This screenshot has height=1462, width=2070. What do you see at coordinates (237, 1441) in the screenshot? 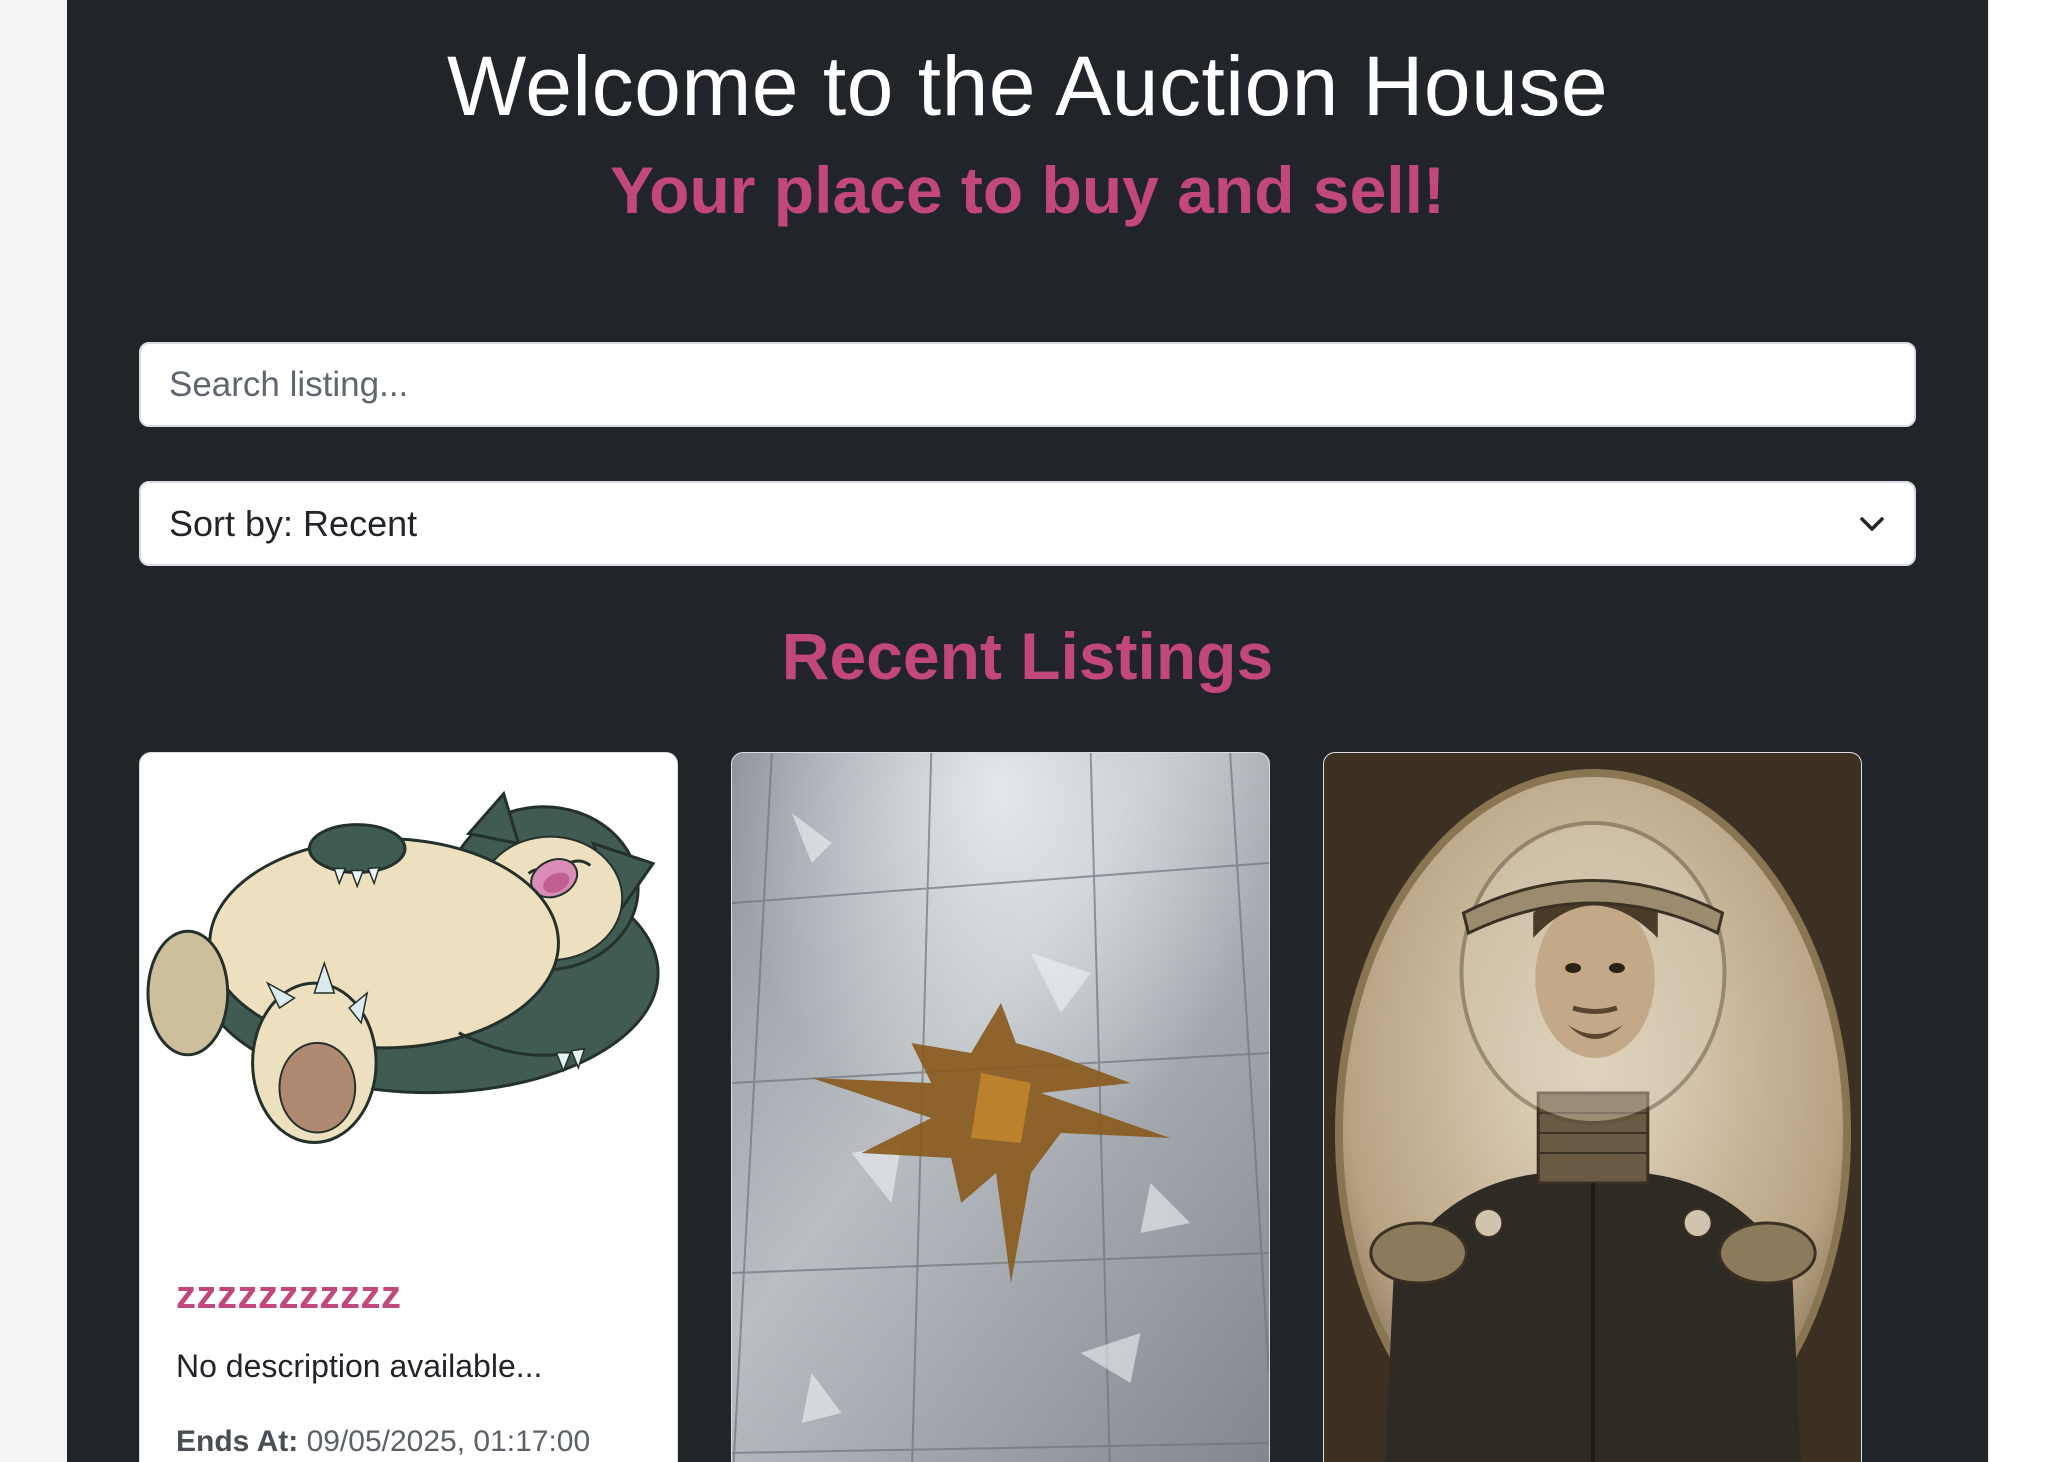
I see `listing-end-label: Ends At:` at bounding box center [237, 1441].